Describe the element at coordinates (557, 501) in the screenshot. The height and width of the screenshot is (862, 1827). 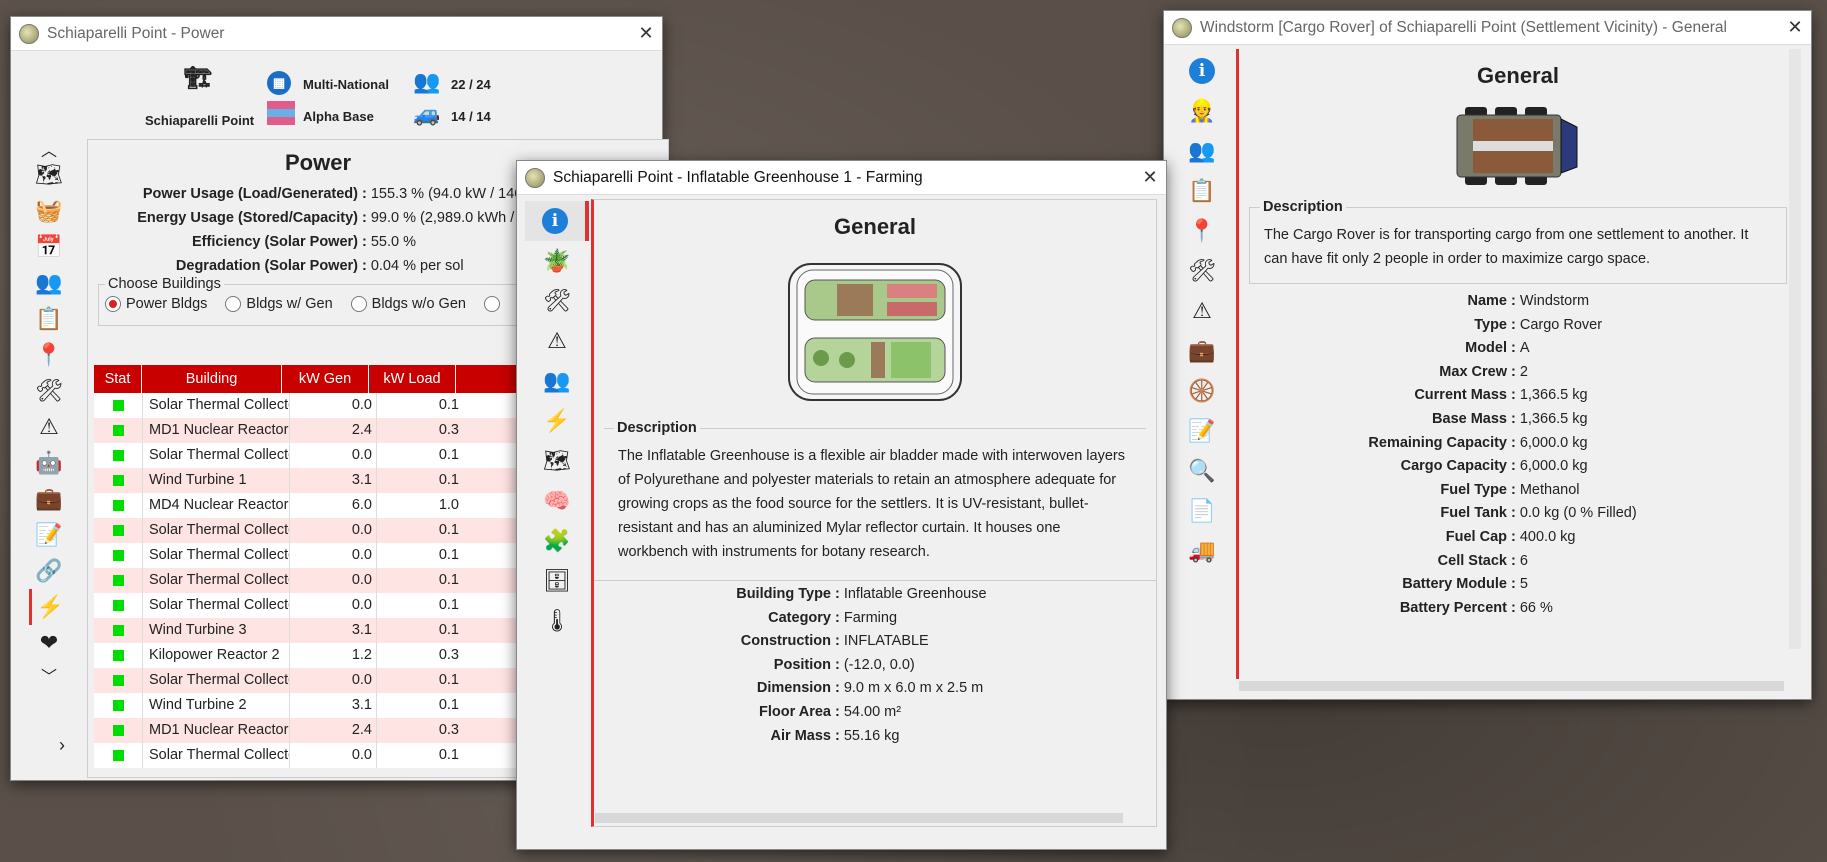
I see `brain-icon: 🧠` at that location.